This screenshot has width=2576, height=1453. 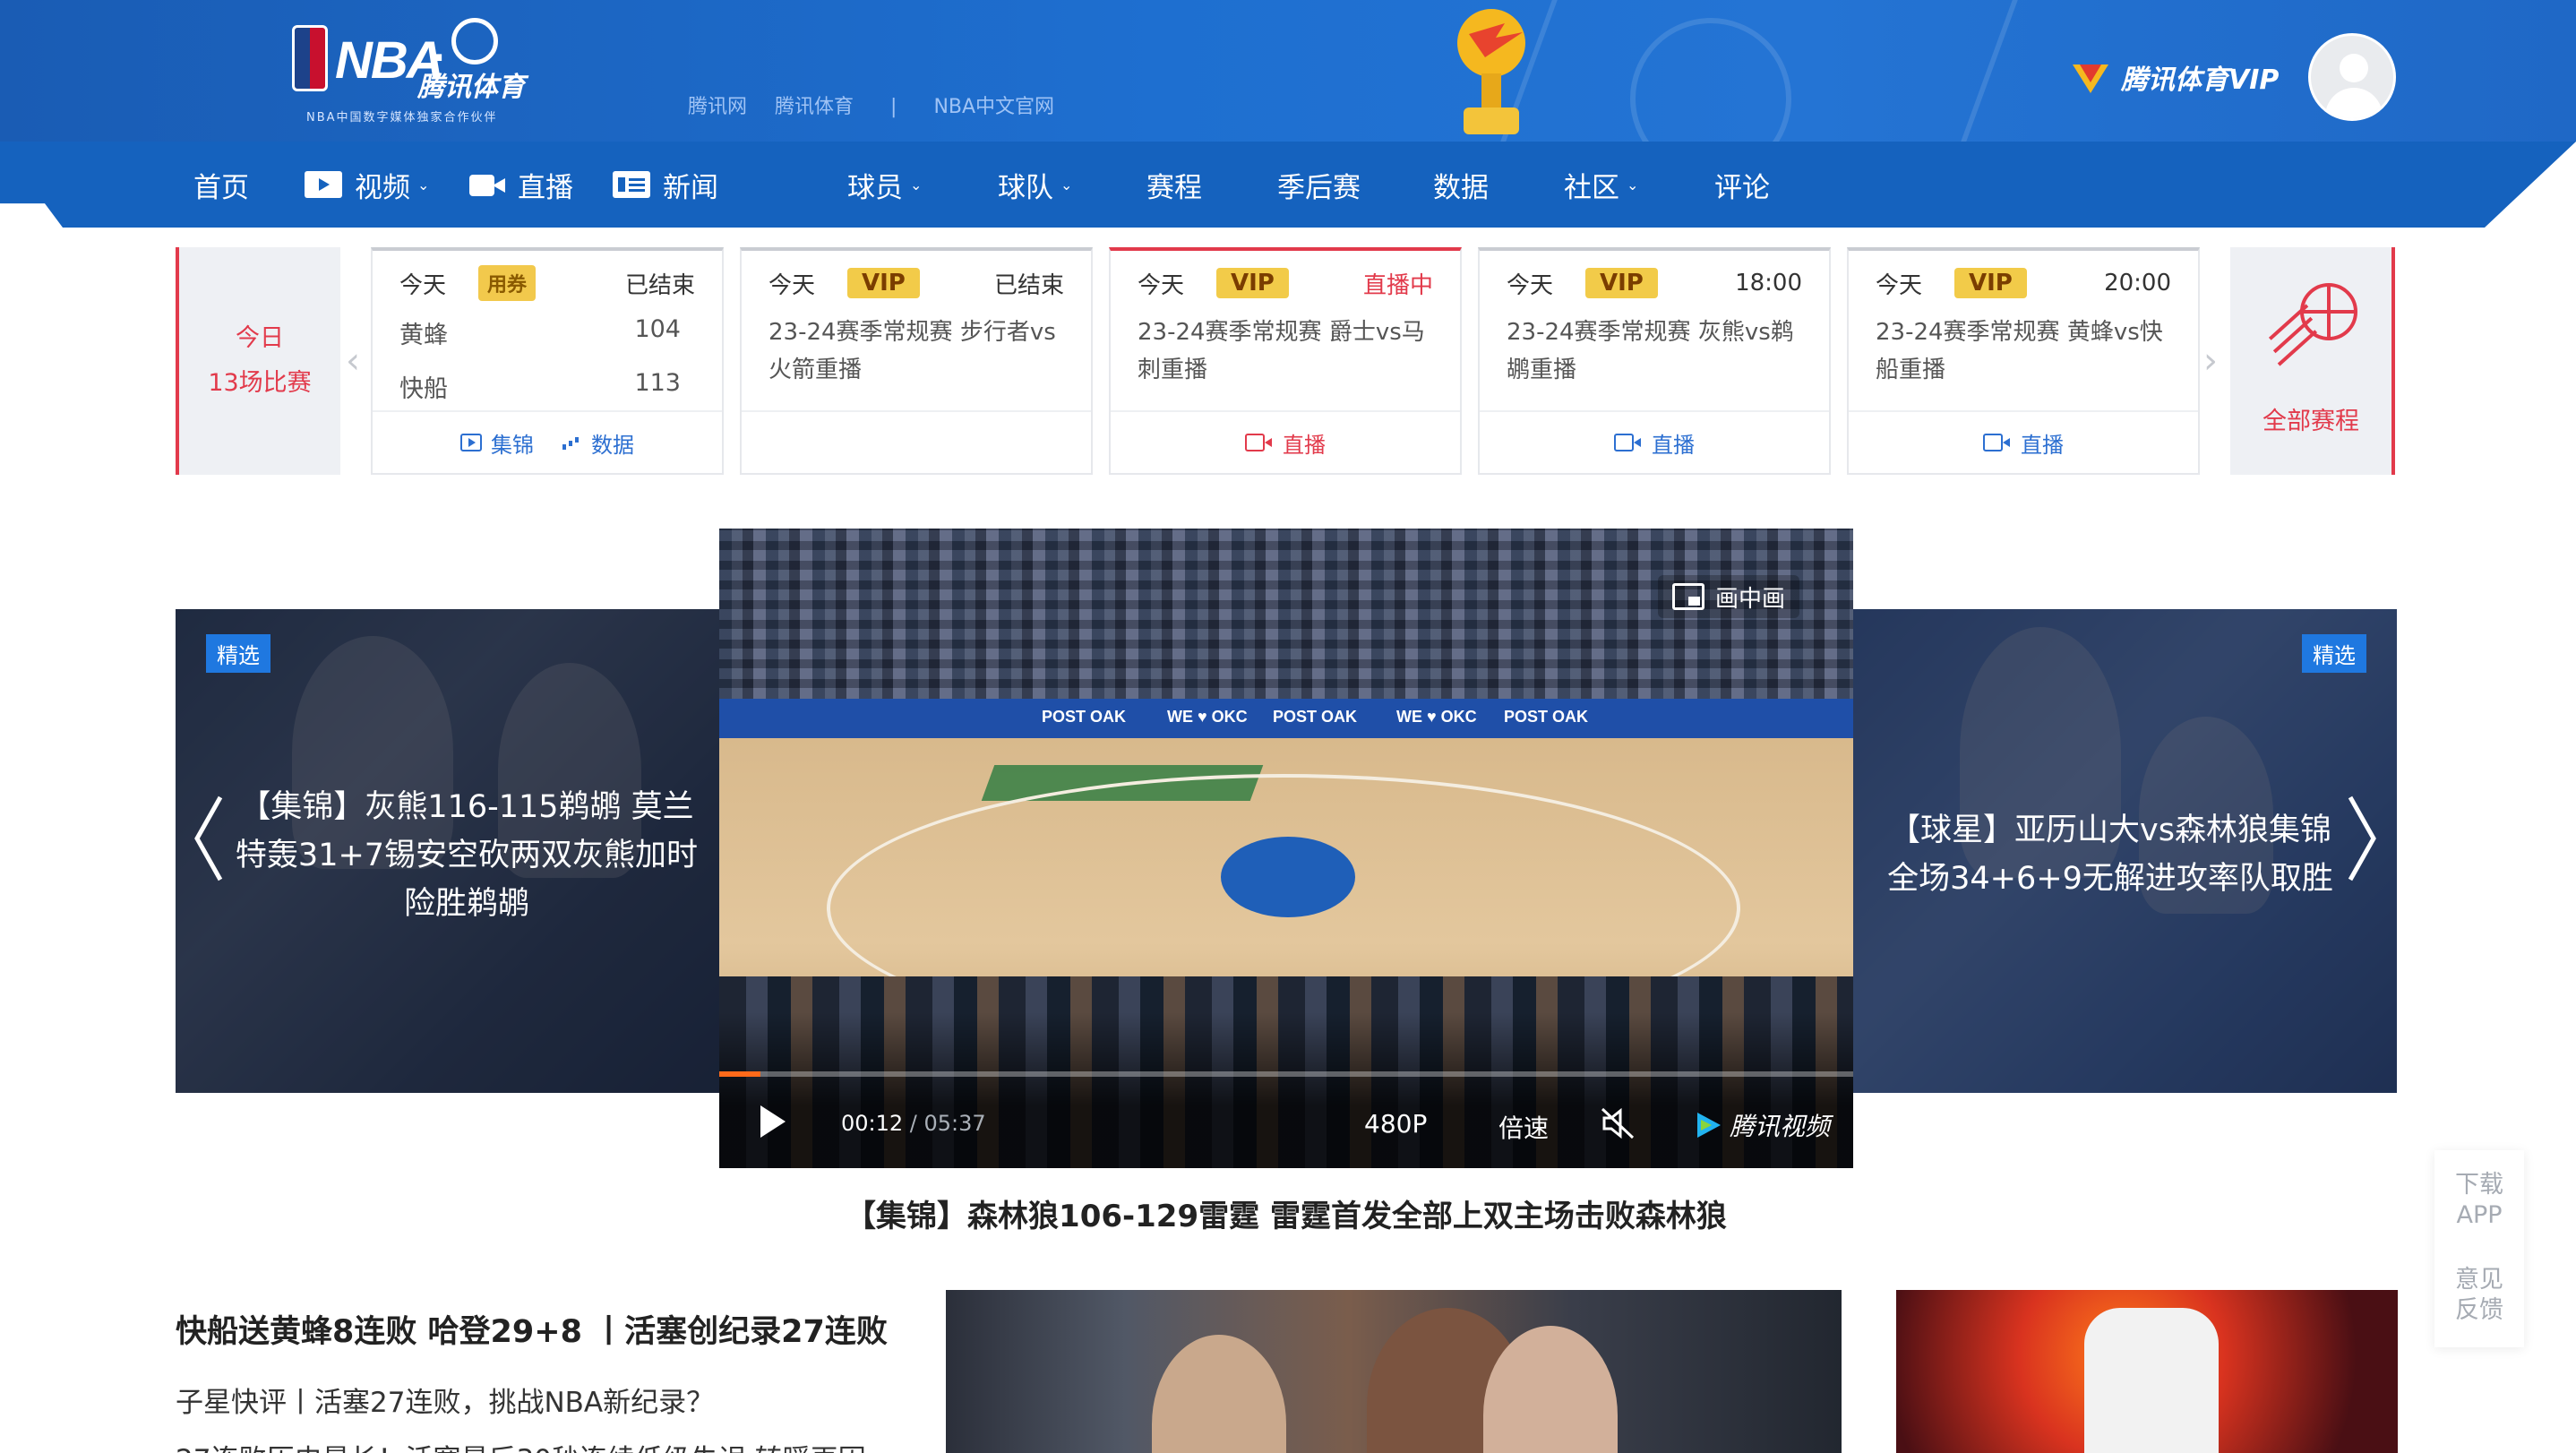 What do you see at coordinates (875, 188) in the screenshot?
I see `nav-label: 球员` at bounding box center [875, 188].